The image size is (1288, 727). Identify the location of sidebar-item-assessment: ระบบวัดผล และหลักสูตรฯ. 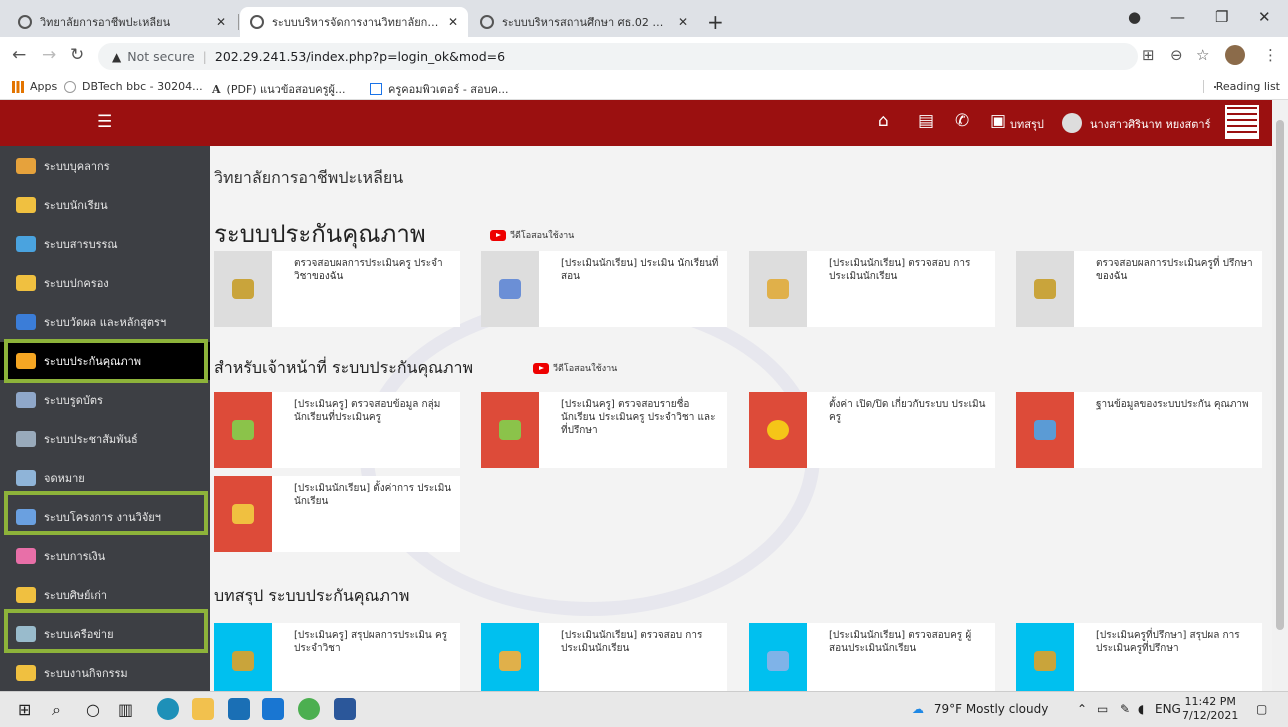
(105, 322).